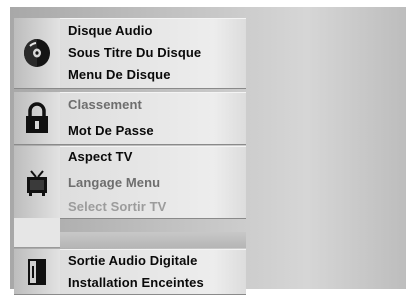 Image resolution: width=417 pixels, height=302 pixels. What do you see at coordinates (134, 53) in the screenshot?
I see `menu-item-sous-titre-du-disque: Sous Titre Du Disque` at bounding box center [134, 53].